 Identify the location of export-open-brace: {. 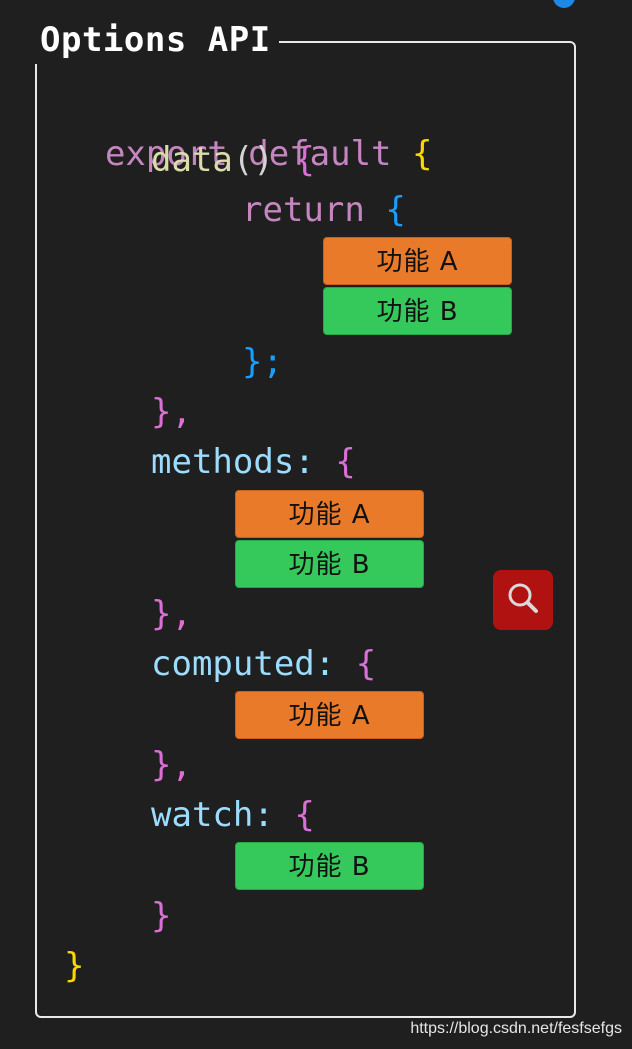
(422, 154).